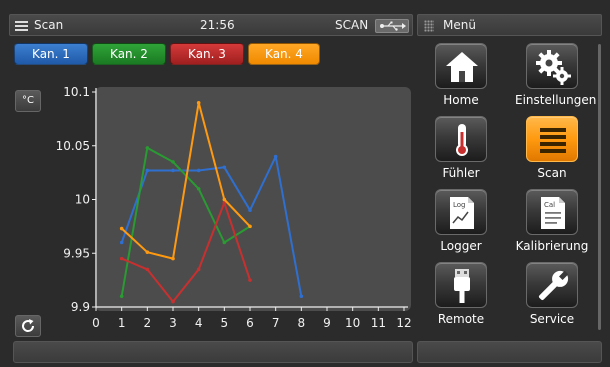  Describe the element at coordinates (461, 100) in the screenshot. I see `menu-item-label: Home` at that location.